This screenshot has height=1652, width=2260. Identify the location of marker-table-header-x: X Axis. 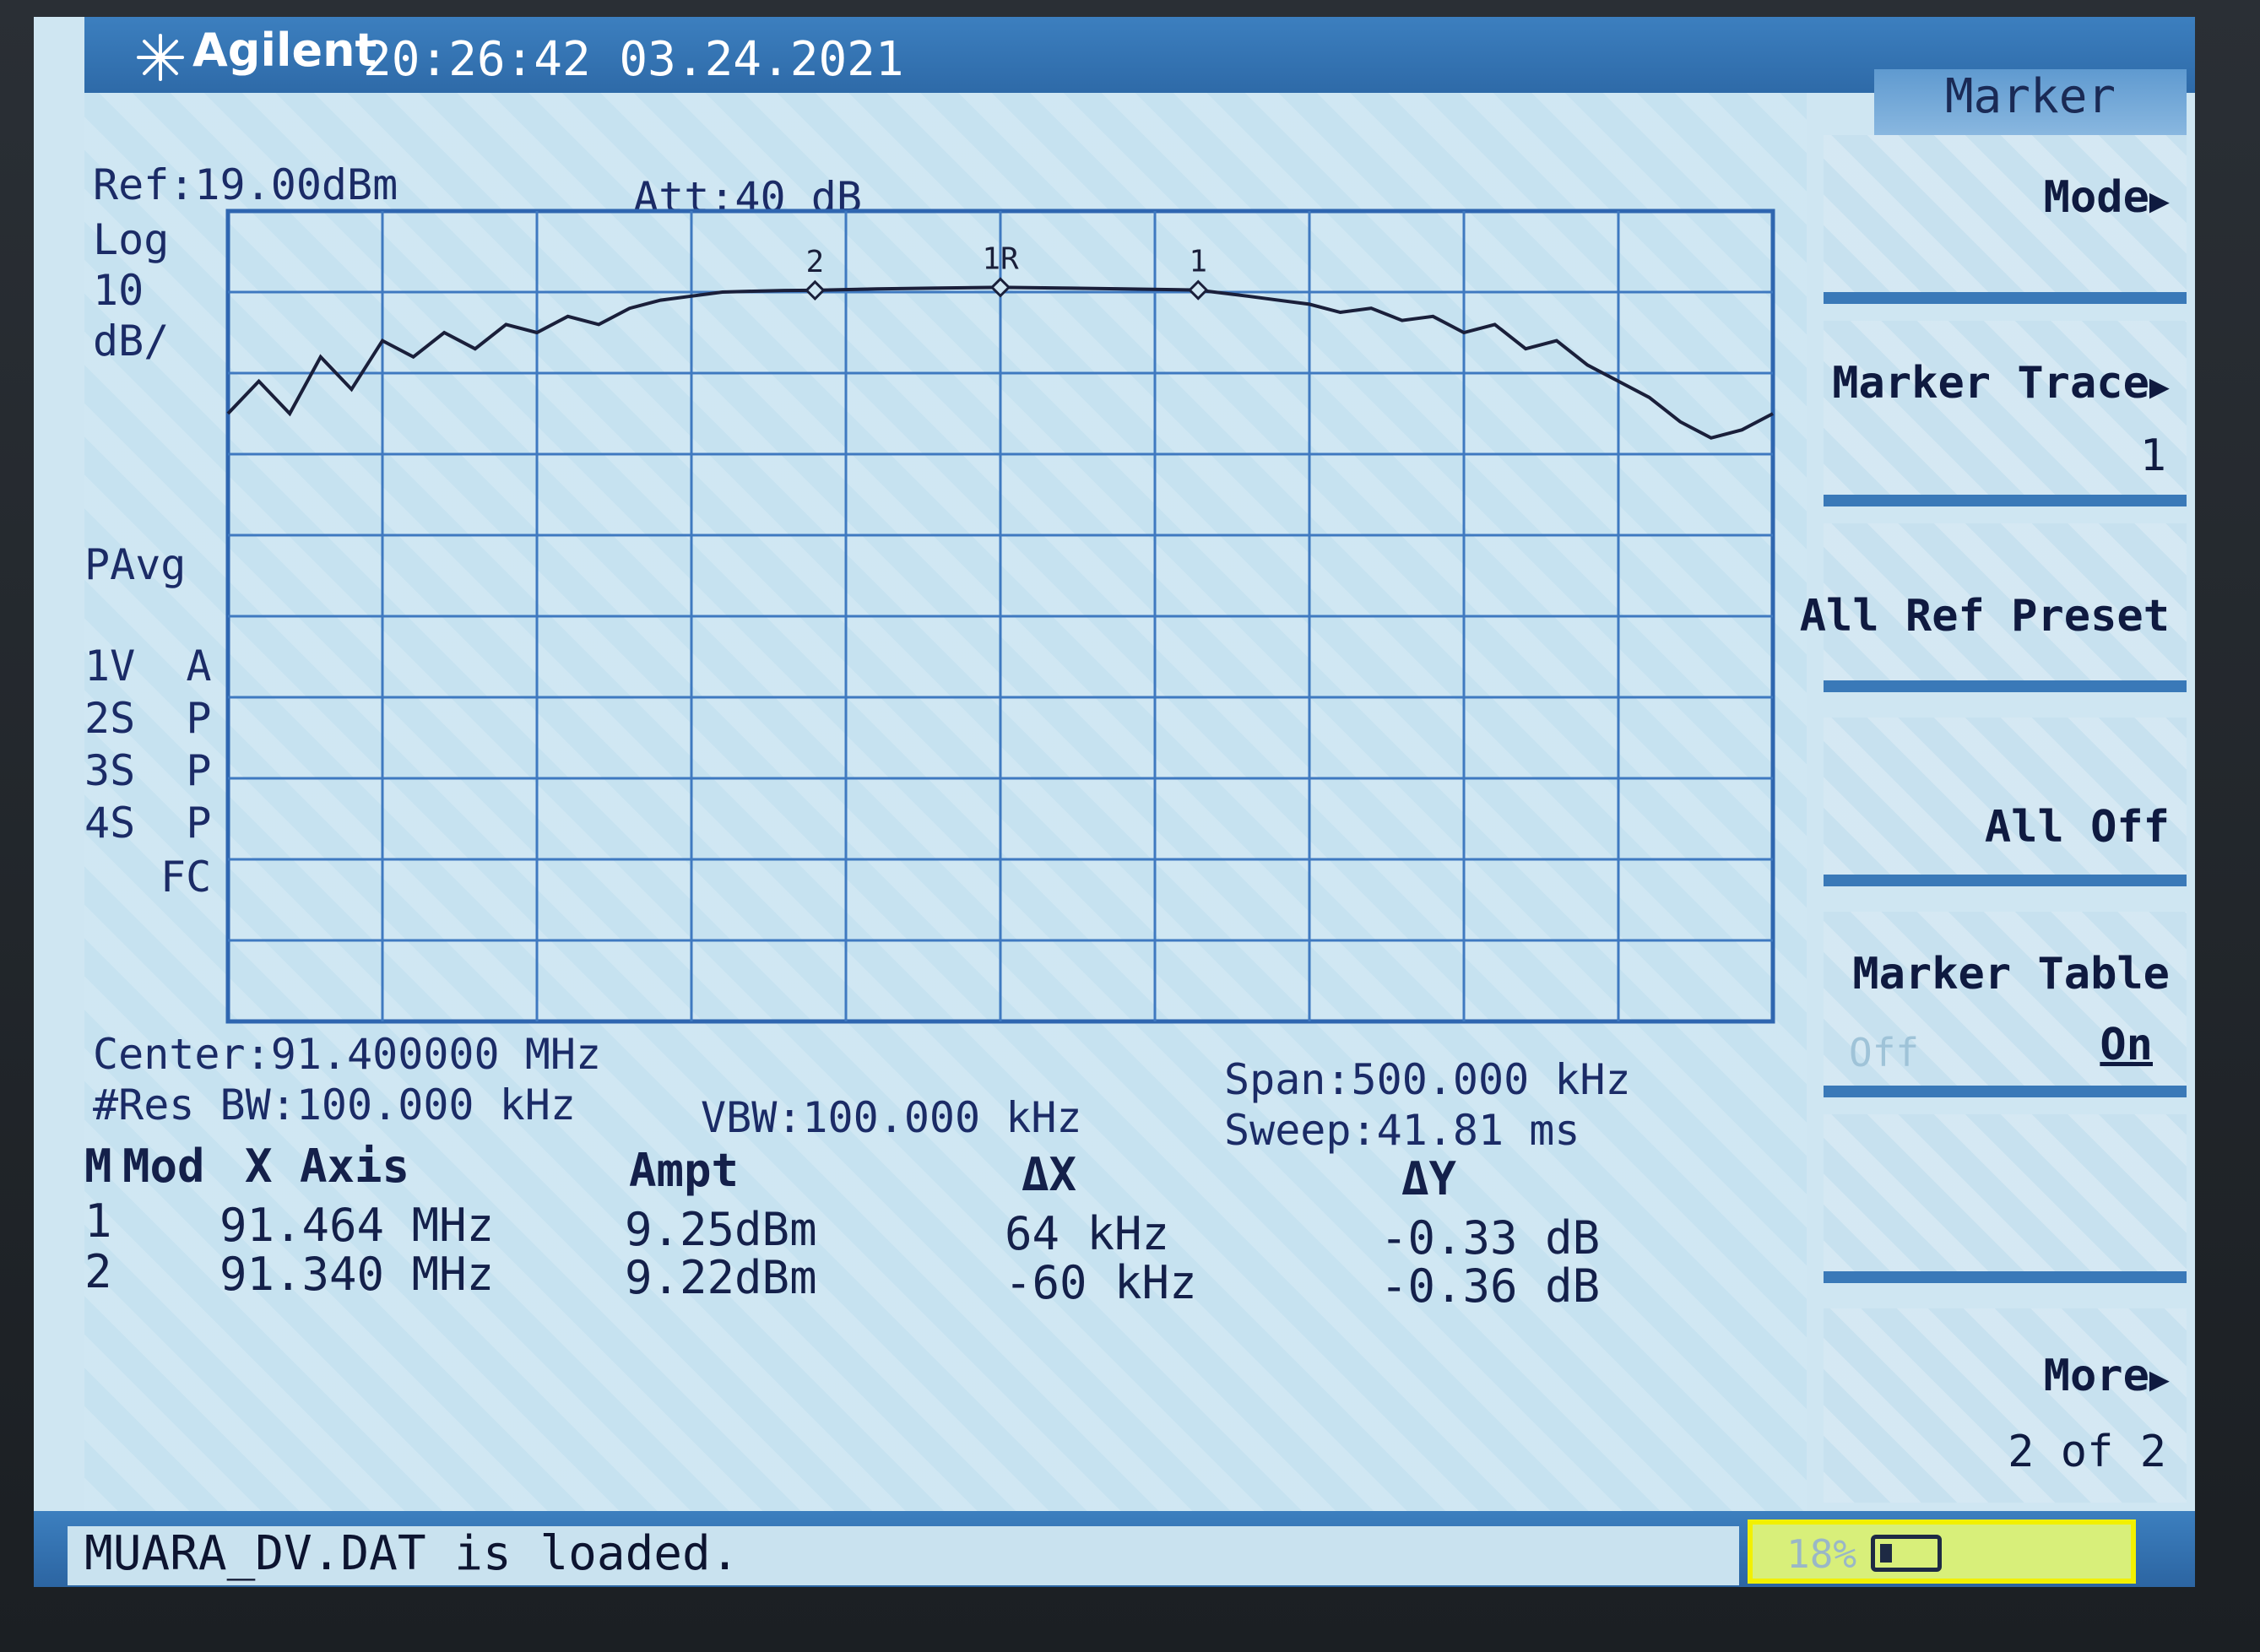
(327, 1166).